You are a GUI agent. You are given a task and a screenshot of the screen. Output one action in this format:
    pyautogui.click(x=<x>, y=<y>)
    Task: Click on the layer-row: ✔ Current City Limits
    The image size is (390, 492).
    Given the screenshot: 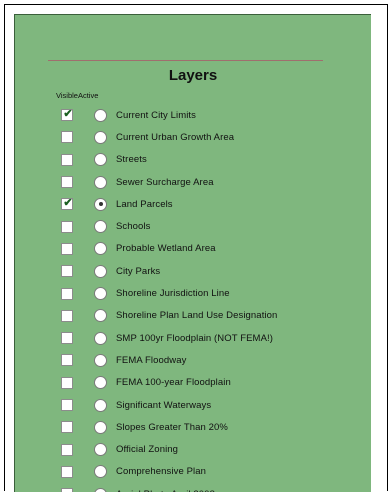 What is the action you would take?
    pyautogui.click(x=216, y=115)
    